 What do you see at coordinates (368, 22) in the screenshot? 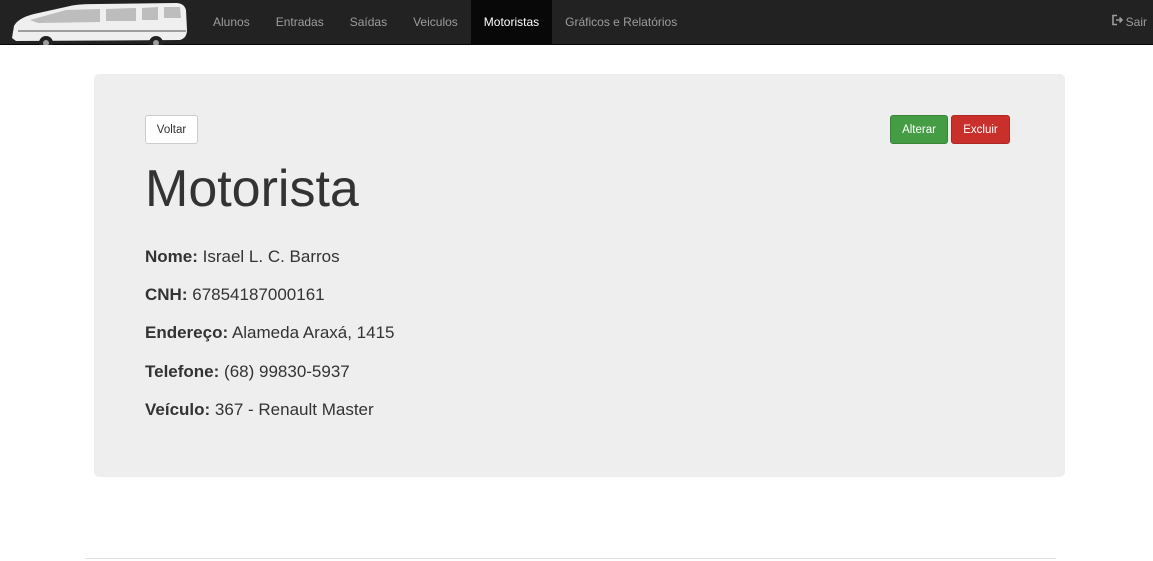
I see `nav-item-saidas: Saídas` at bounding box center [368, 22].